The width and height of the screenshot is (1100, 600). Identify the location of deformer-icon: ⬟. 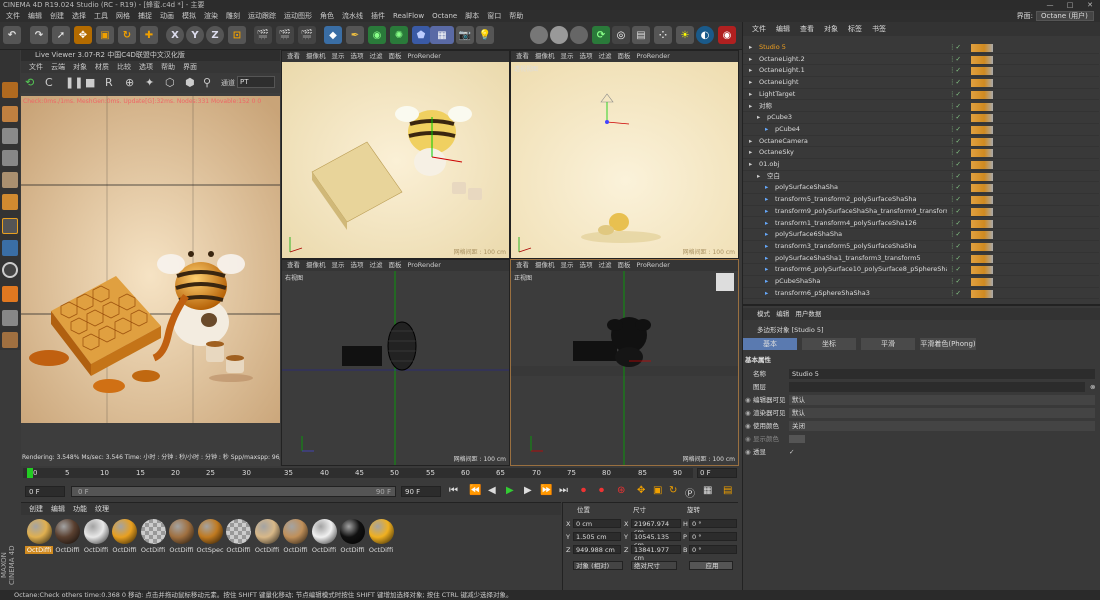
(421, 35).